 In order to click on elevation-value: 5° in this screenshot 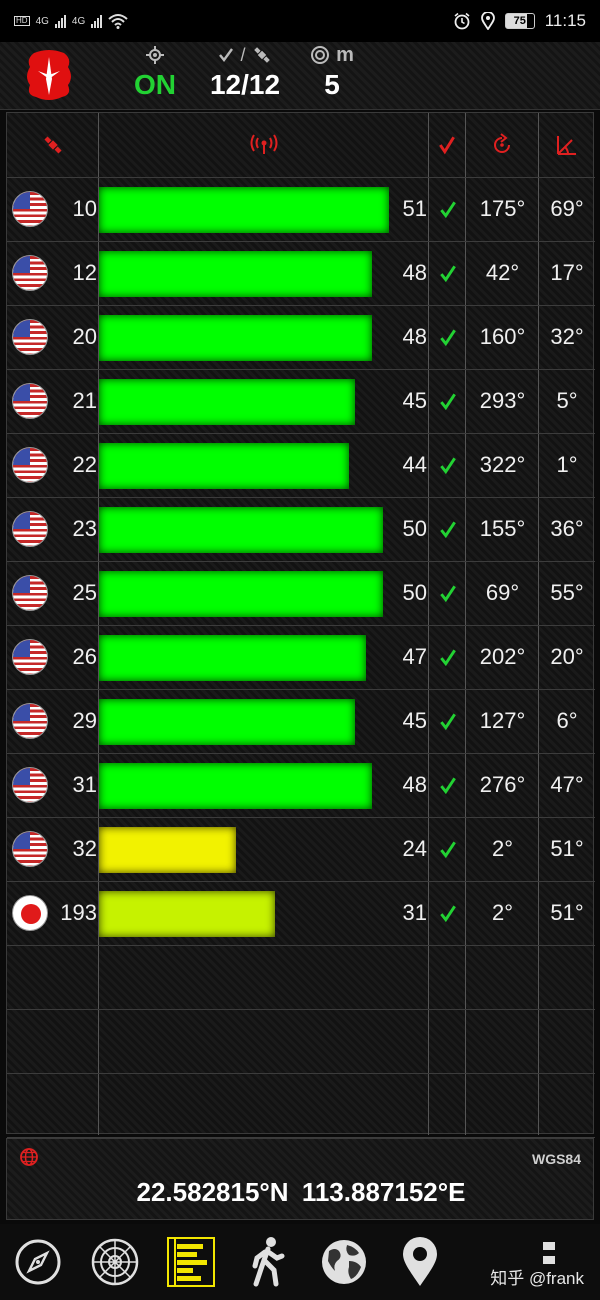, I will do `click(567, 400)`.